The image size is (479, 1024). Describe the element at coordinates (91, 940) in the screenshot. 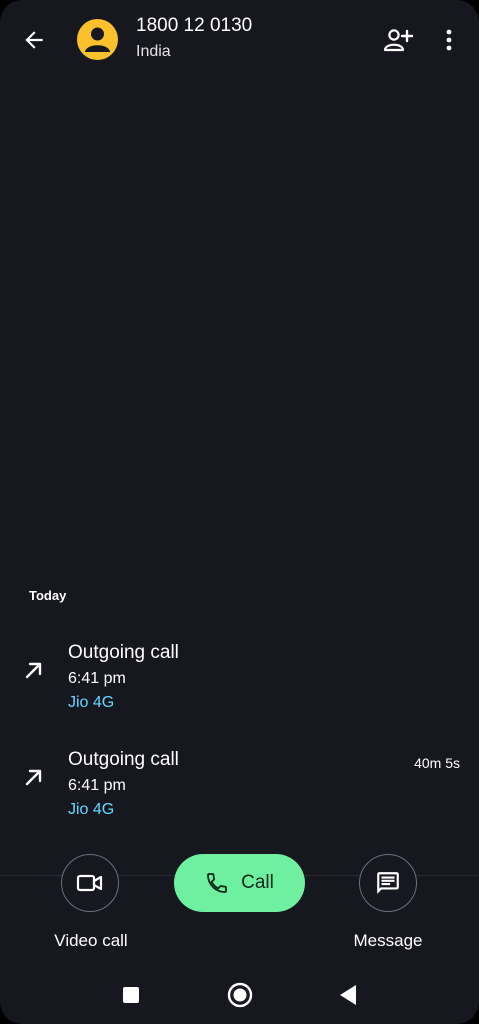

I see `video-call-label: Video call` at that location.